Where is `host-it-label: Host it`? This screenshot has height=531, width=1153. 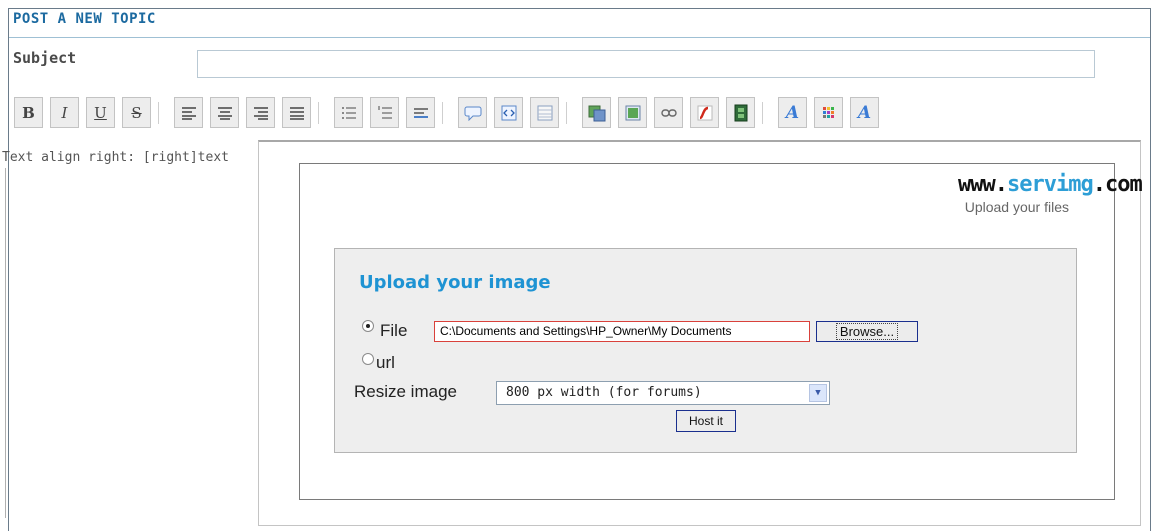 host-it-label: Host it is located at coordinates (705, 421).